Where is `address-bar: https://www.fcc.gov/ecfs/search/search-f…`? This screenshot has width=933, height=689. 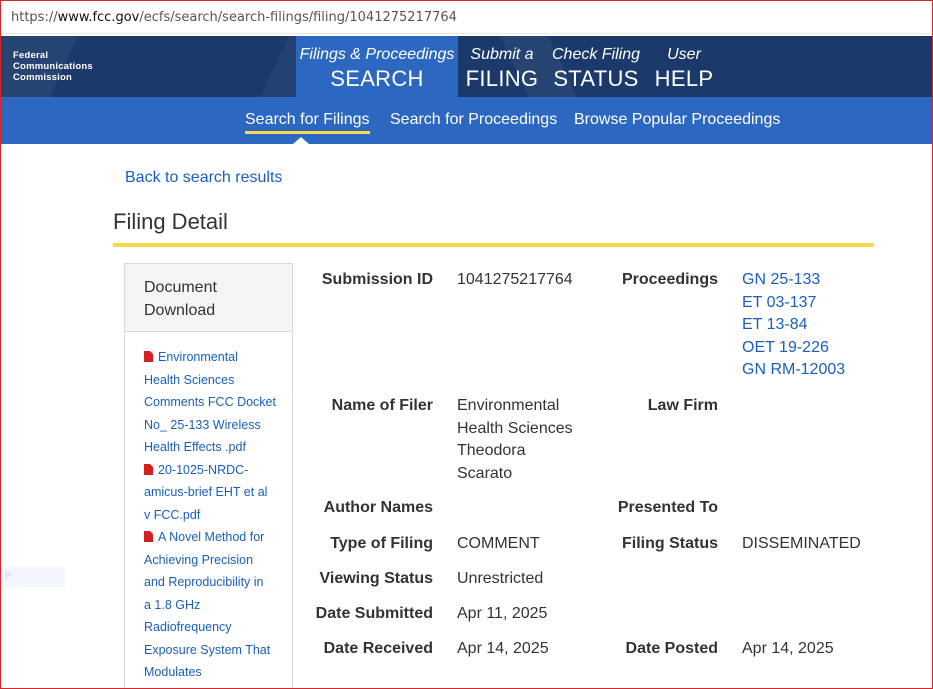 address-bar: https://www.fcc.gov/ecfs/search/search-f… is located at coordinates (466, 17).